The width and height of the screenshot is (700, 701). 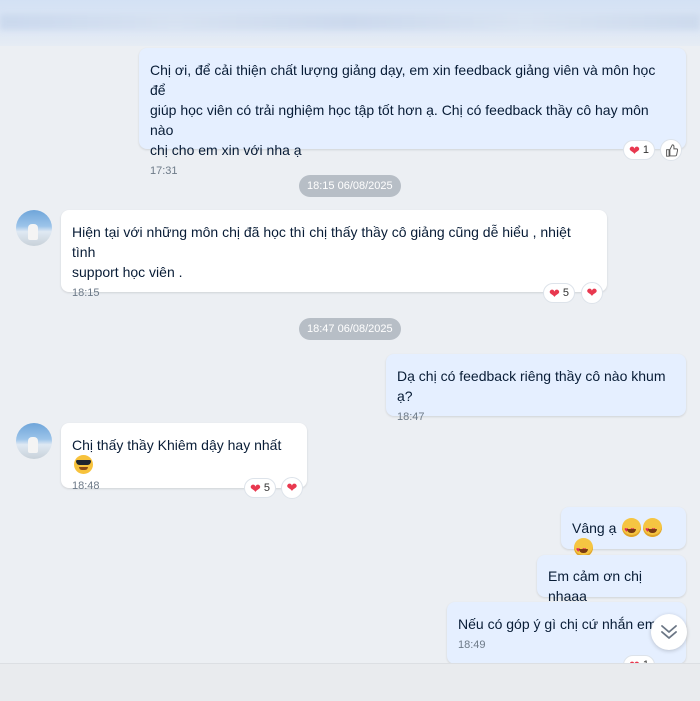 I want to click on date-separator: 18:47 06/08/2025, so click(x=350, y=329).